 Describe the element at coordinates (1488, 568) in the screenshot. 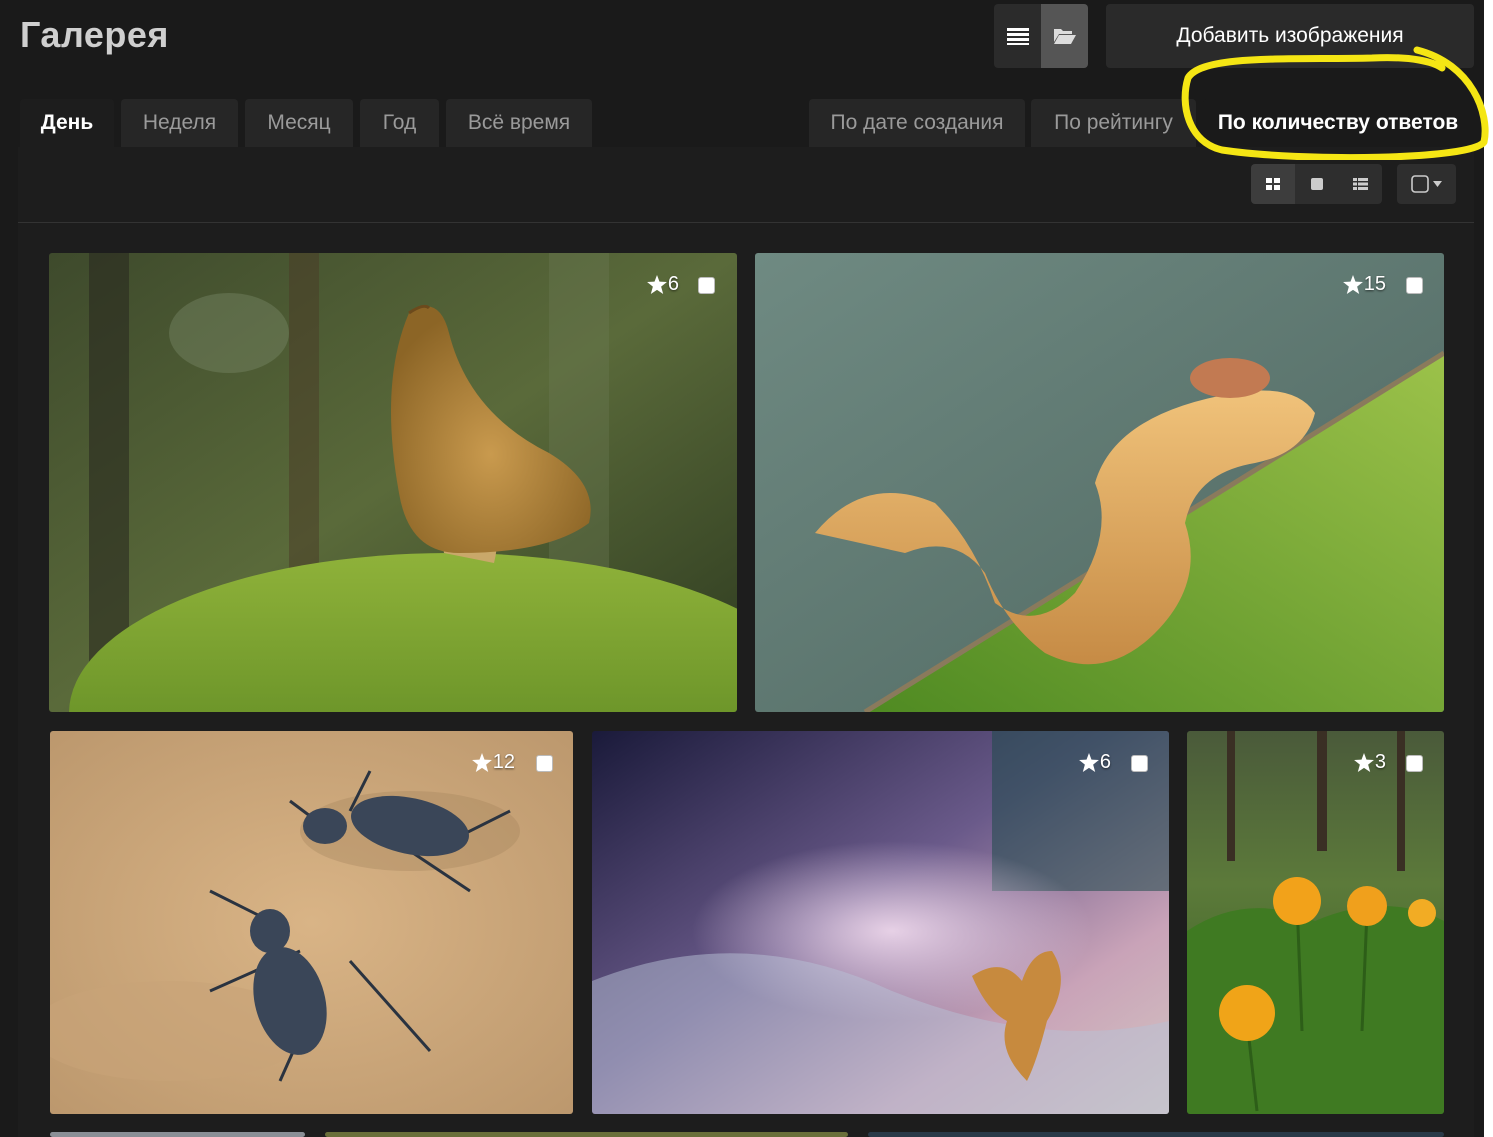

I see `window-edge` at that location.